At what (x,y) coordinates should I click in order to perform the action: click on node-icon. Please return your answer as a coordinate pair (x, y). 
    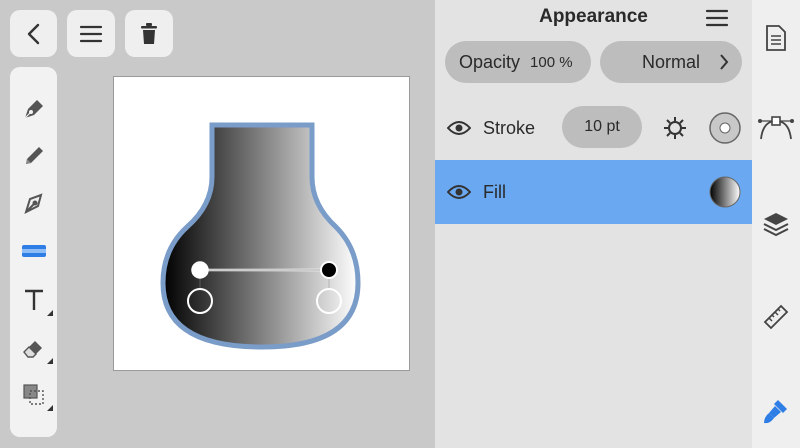
    Looking at the image, I should click on (32, 203).